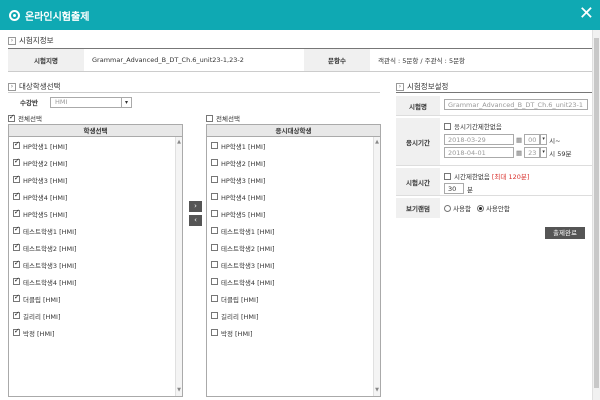 The image size is (600, 400). I want to click on student-label: 테스트학생1 [HMI], so click(50, 231).